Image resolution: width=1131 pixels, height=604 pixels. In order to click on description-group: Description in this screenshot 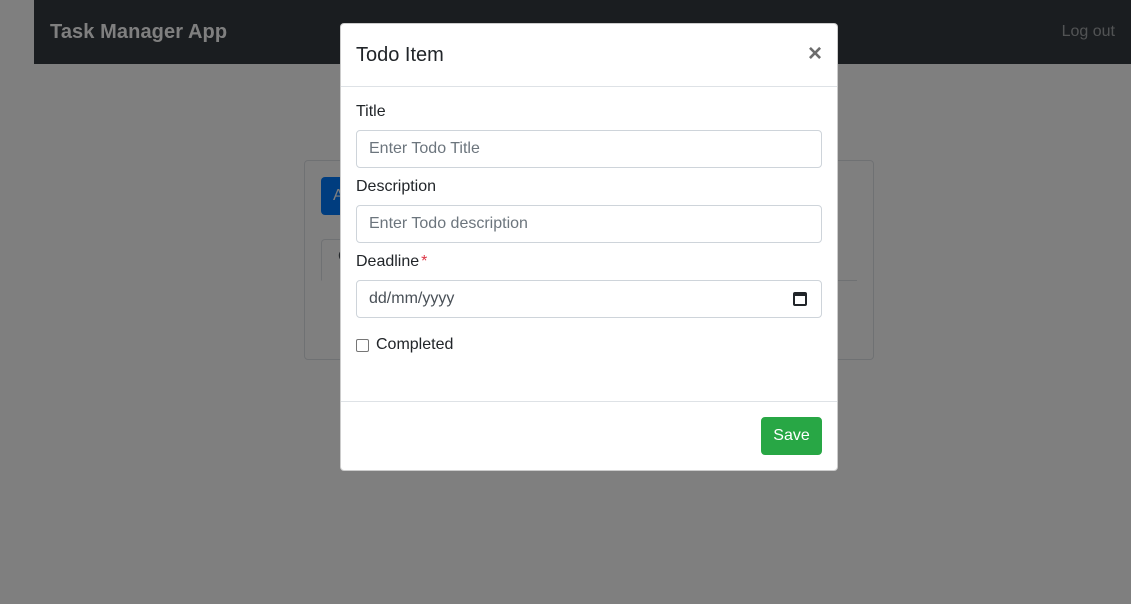, I will do `click(589, 210)`.